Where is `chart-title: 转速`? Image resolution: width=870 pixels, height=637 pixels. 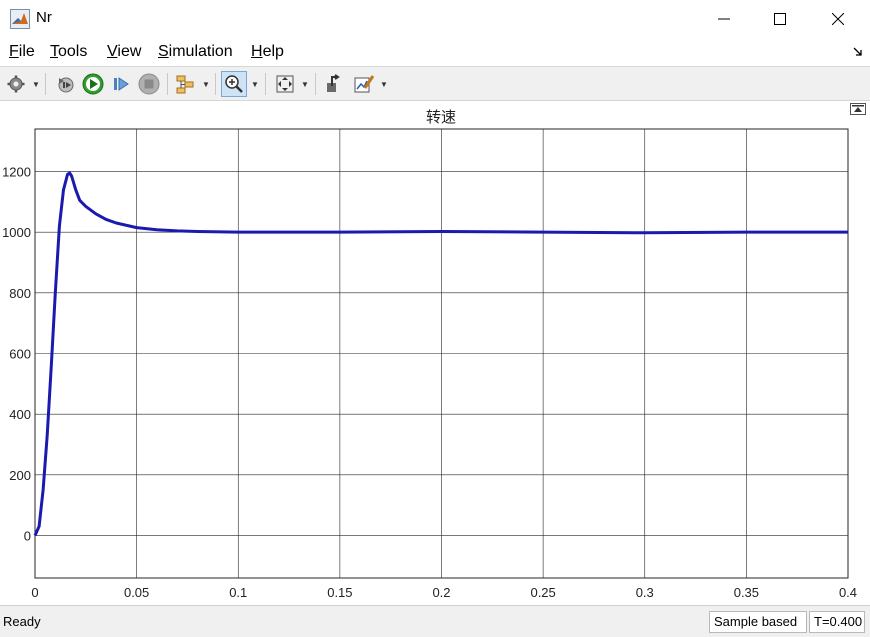
chart-title: 转速 is located at coordinates (441, 117).